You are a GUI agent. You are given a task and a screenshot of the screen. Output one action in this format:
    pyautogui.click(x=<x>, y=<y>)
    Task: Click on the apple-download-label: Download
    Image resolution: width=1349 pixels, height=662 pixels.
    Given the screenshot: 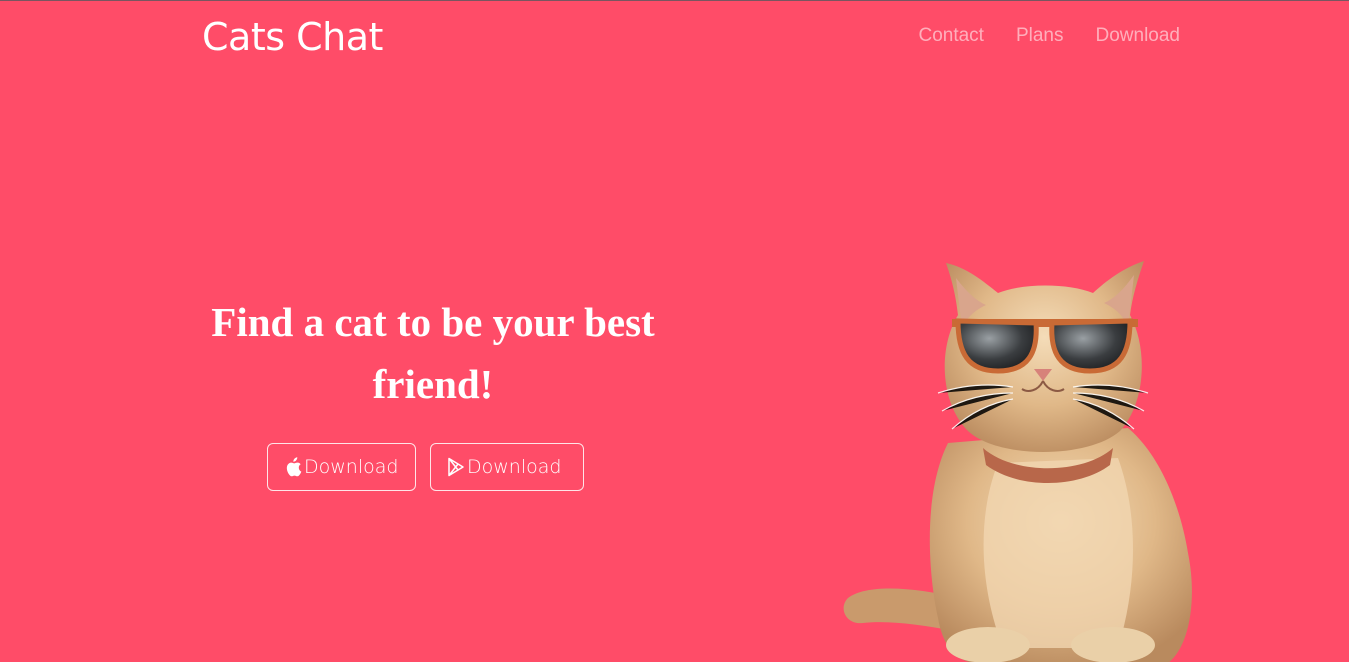 What is the action you would take?
    pyautogui.click(x=351, y=467)
    